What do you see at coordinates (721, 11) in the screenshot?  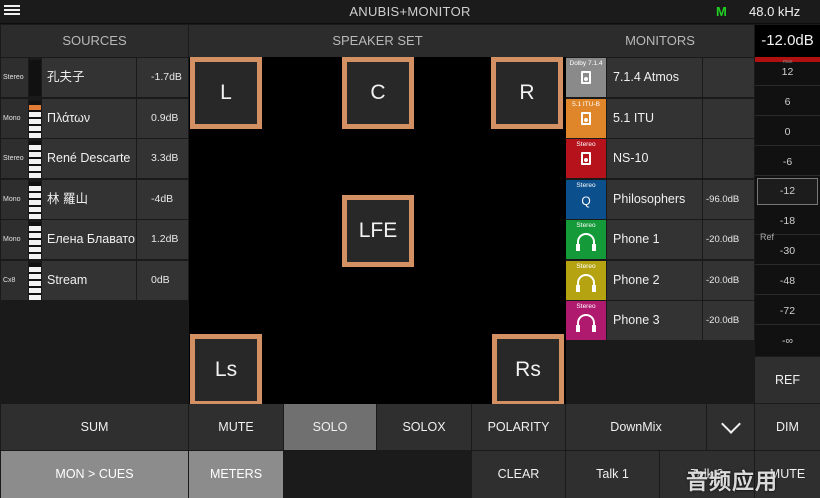 I see `mode-indicator: M` at bounding box center [721, 11].